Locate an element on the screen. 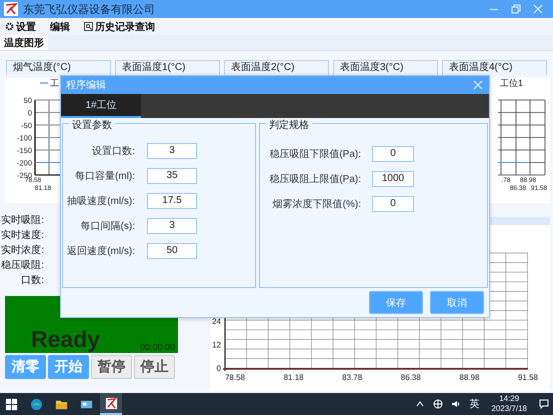  menu-item: 历史记录查询 is located at coordinates (119, 27).